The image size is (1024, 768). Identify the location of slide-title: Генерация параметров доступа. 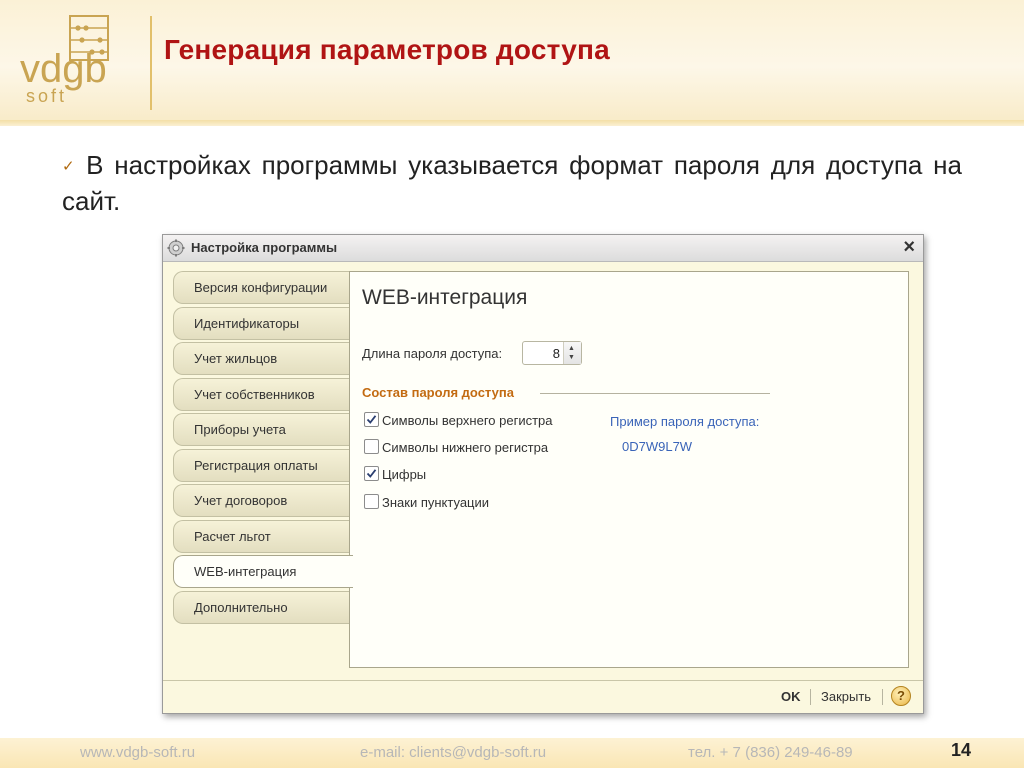
(387, 49).